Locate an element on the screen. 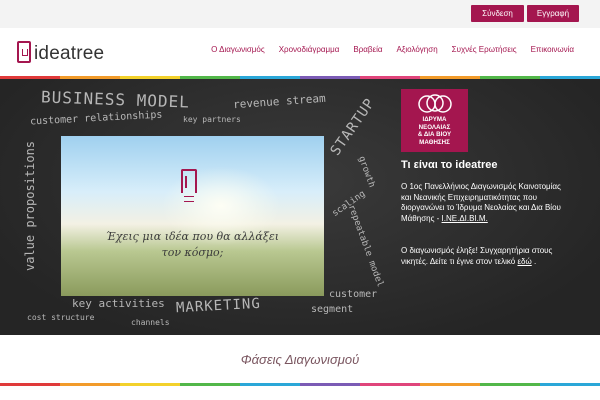 The height and width of the screenshot is (400, 600). section-title: Φάσεις Διαγωνισμού is located at coordinates (300, 359).